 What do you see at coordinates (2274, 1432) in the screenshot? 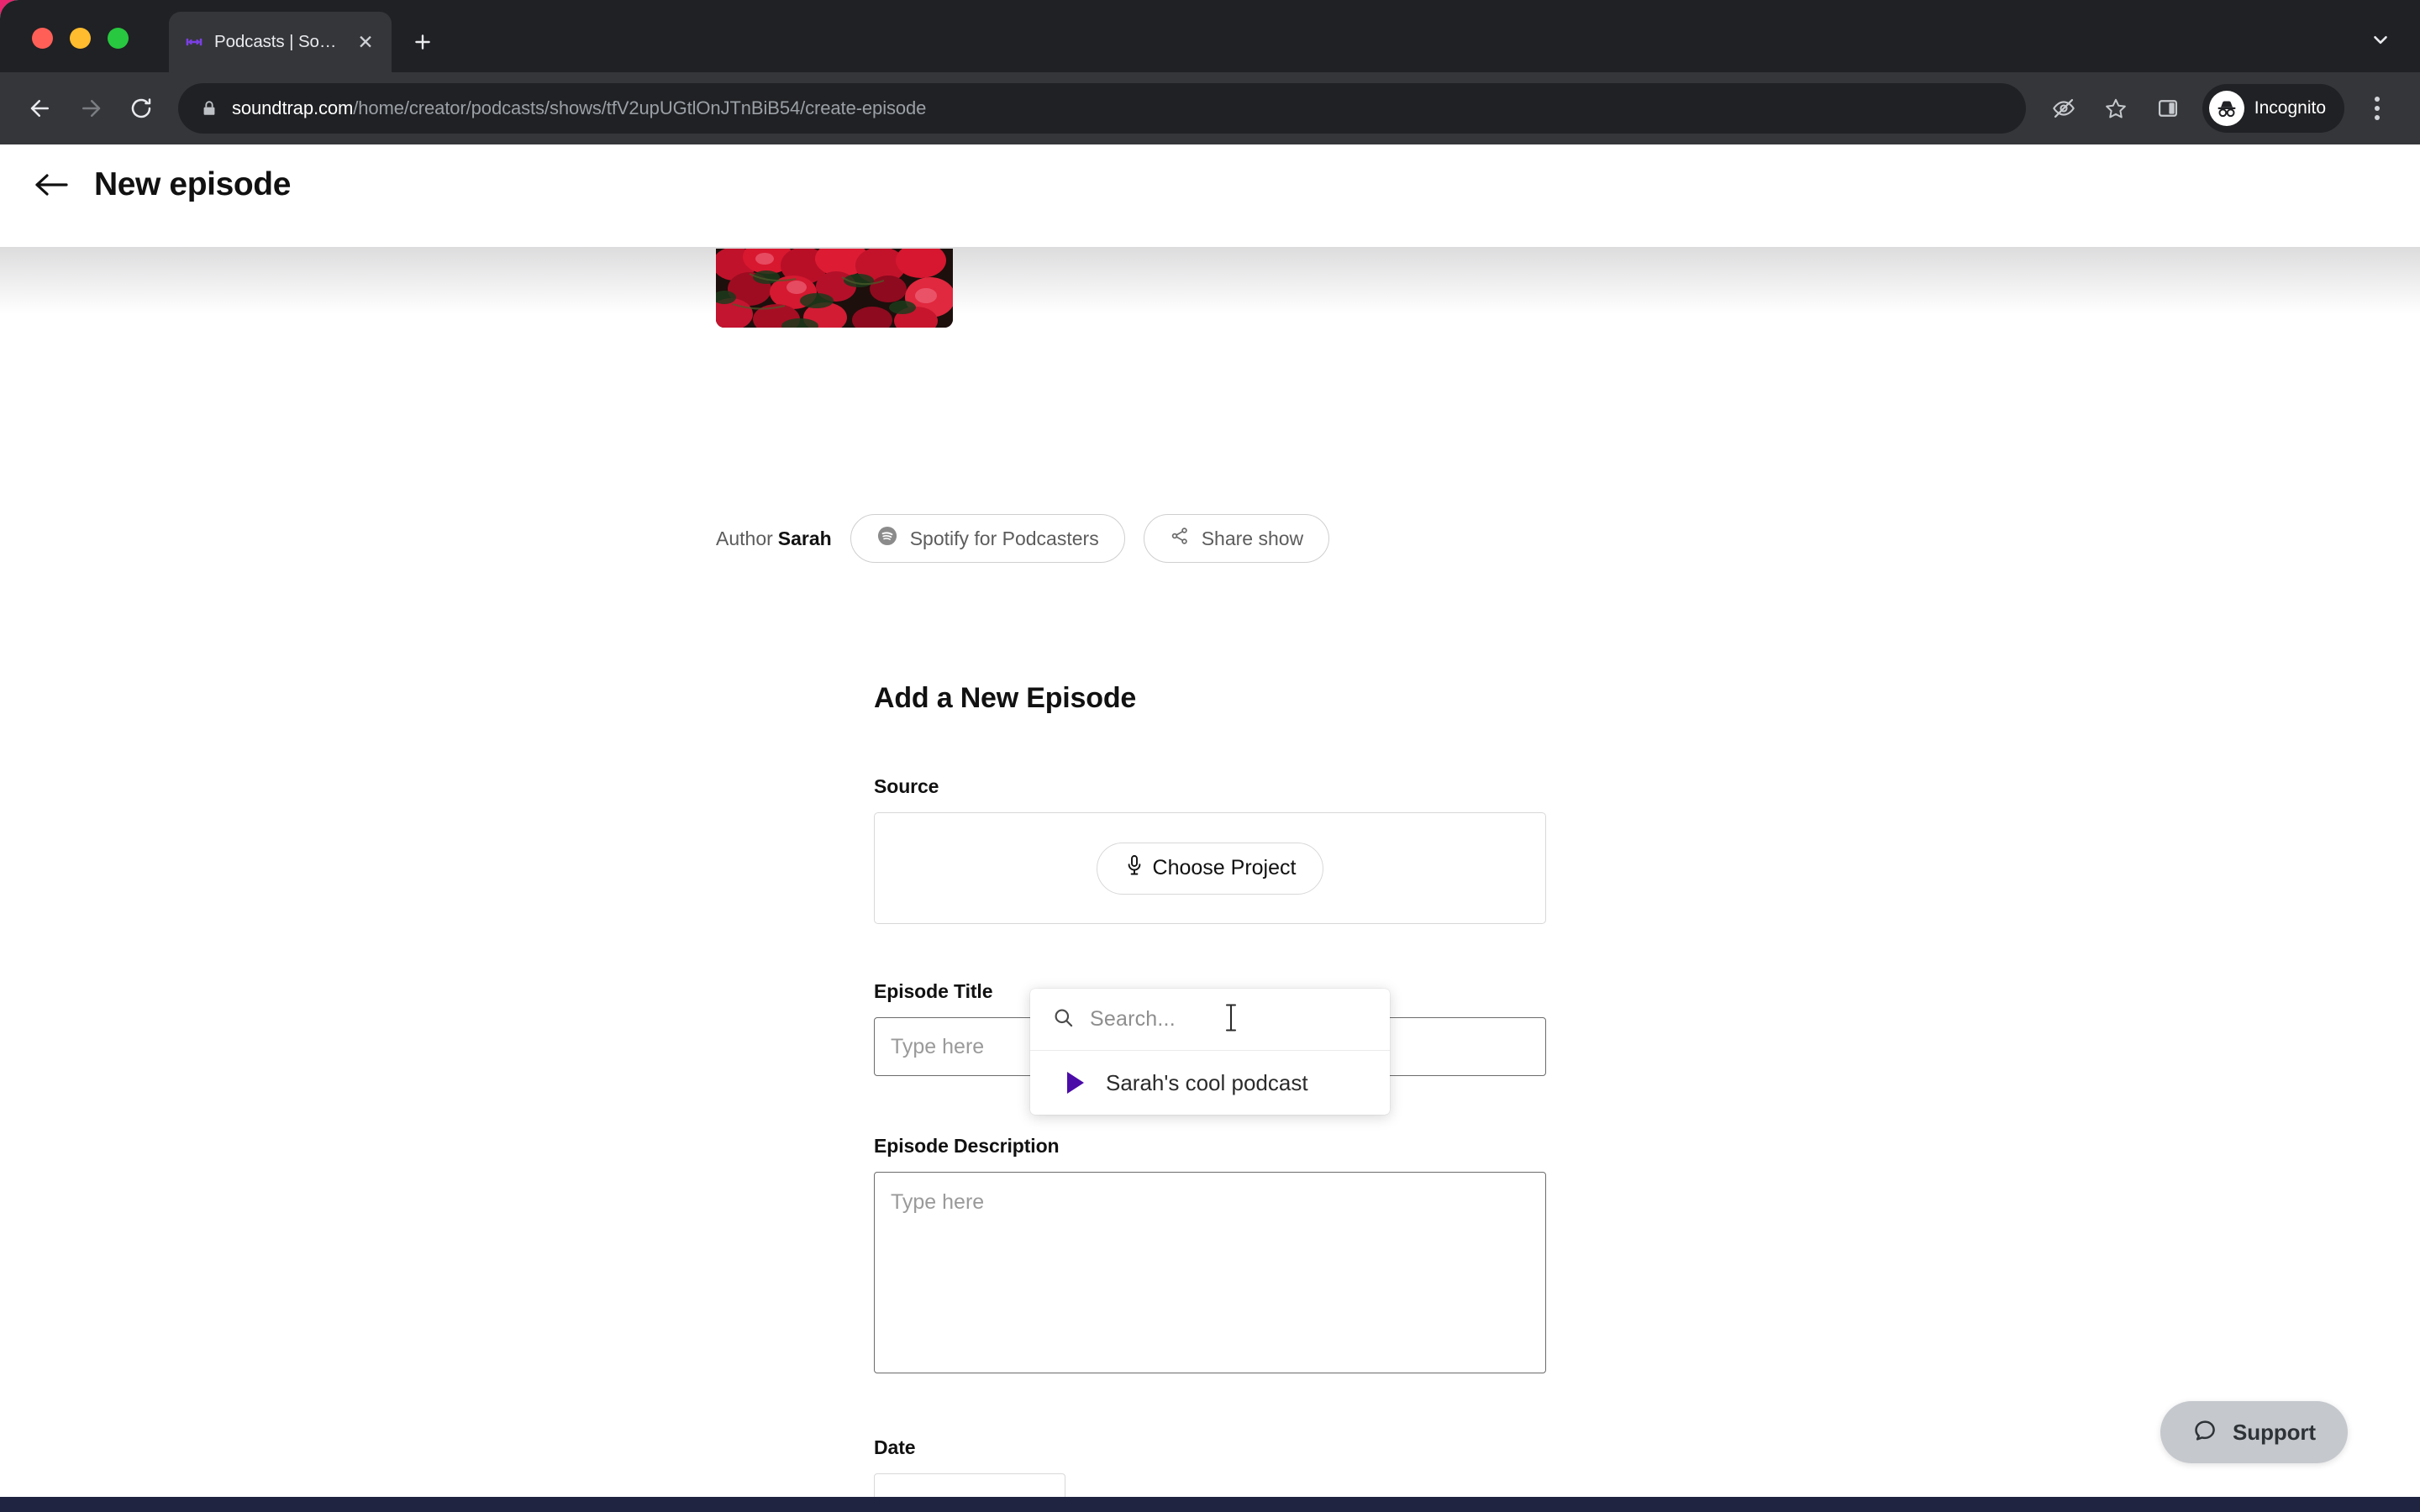
I see `support-label: Support` at bounding box center [2274, 1432].